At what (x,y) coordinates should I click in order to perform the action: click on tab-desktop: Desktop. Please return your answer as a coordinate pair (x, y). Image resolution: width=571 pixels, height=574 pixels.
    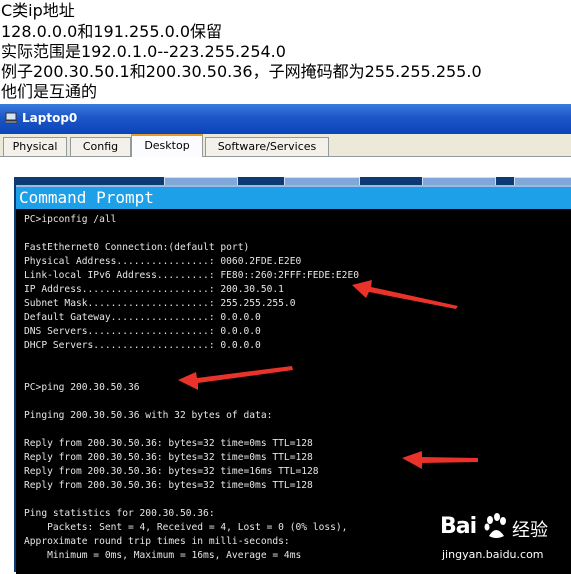
    Looking at the image, I should click on (167, 146).